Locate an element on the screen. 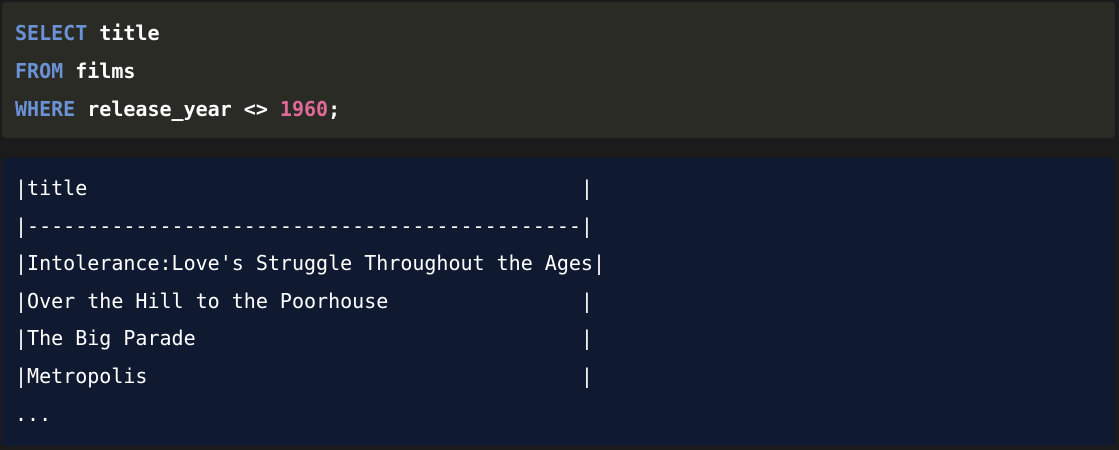 The height and width of the screenshot is (450, 1119). code-text: films is located at coordinates (99, 71).